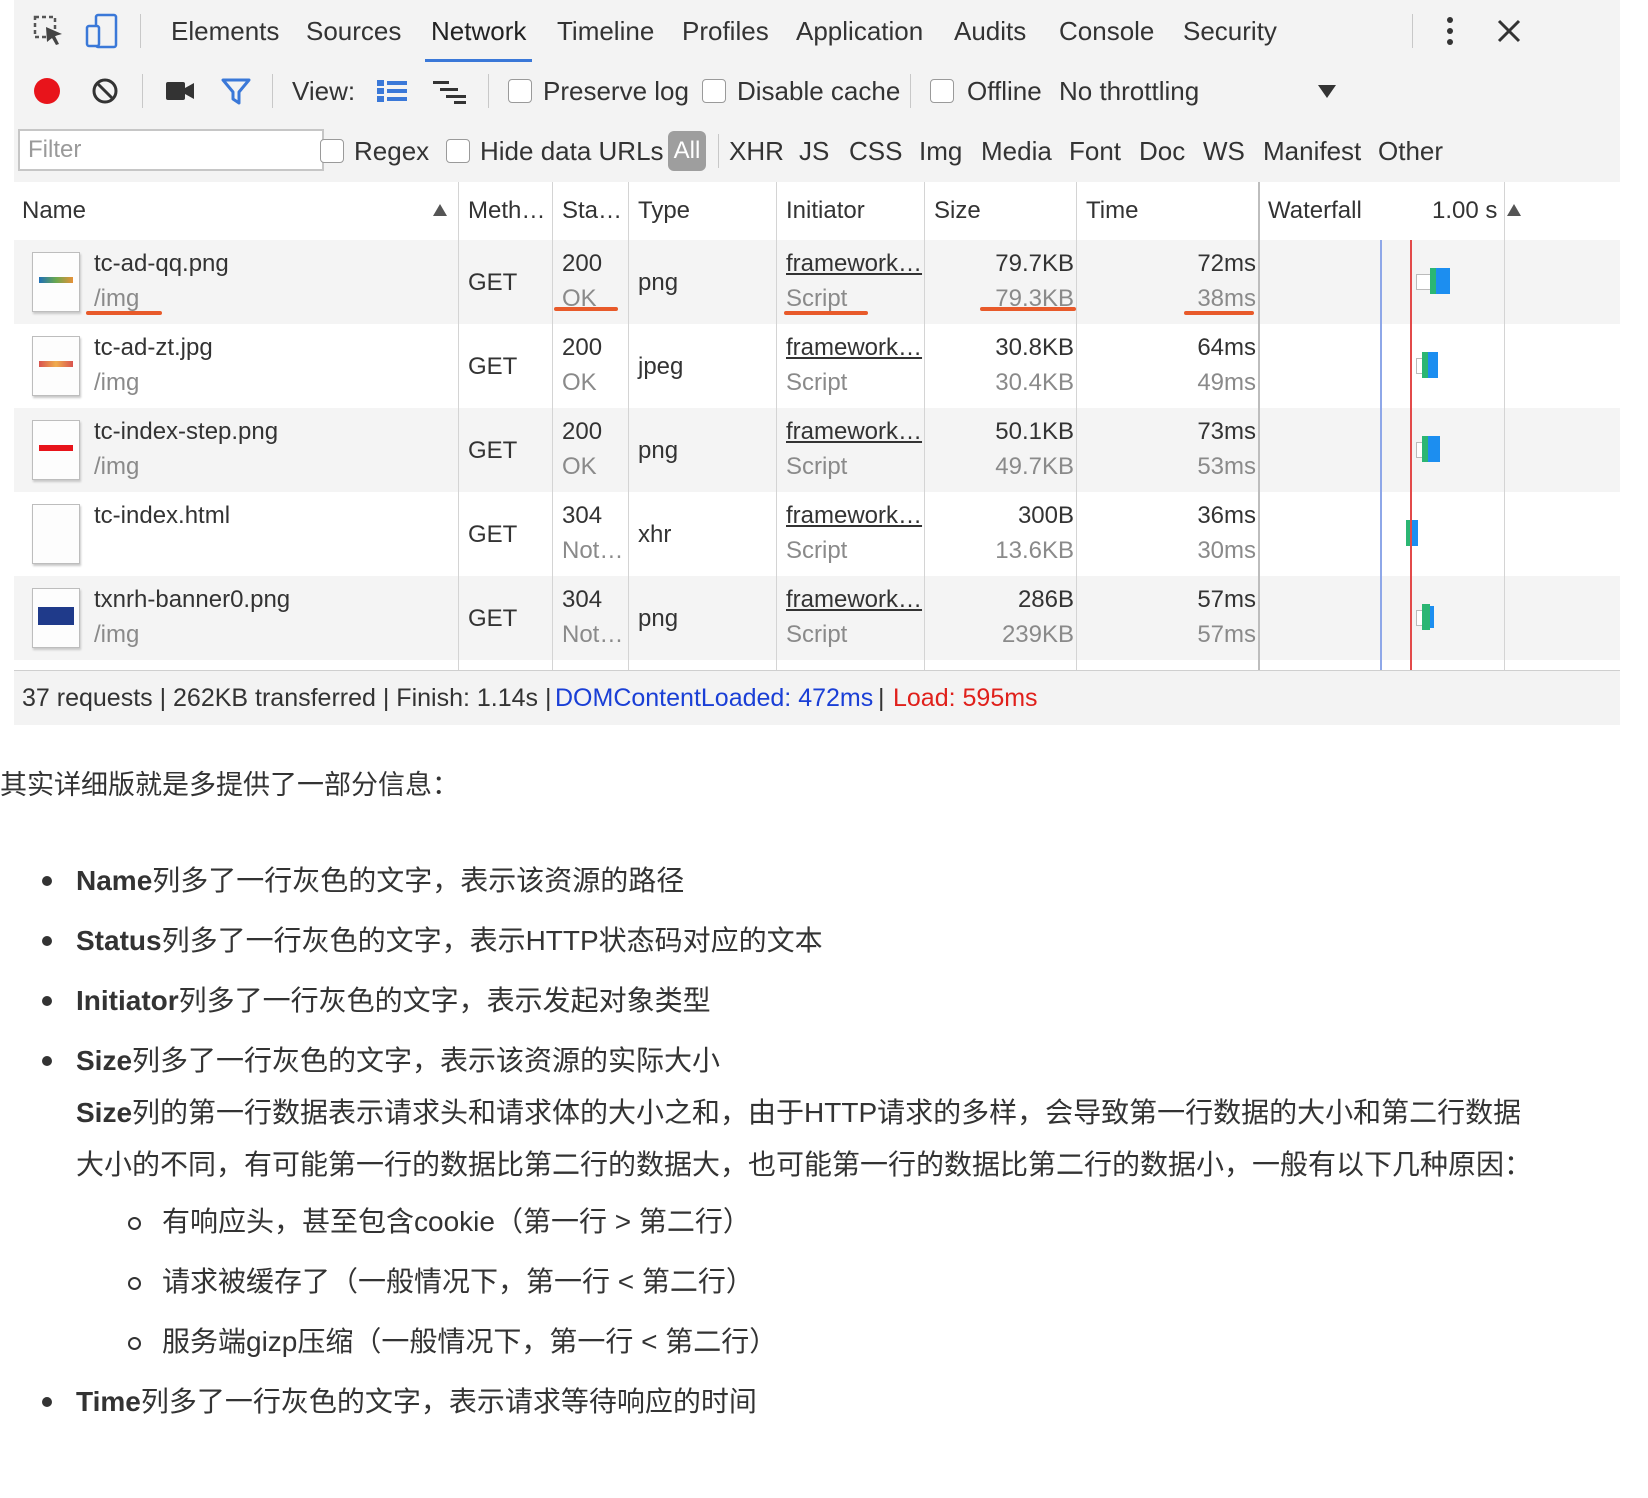  Describe the element at coordinates (664, 211) in the screenshot. I see `column-header-type: Type` at that location.